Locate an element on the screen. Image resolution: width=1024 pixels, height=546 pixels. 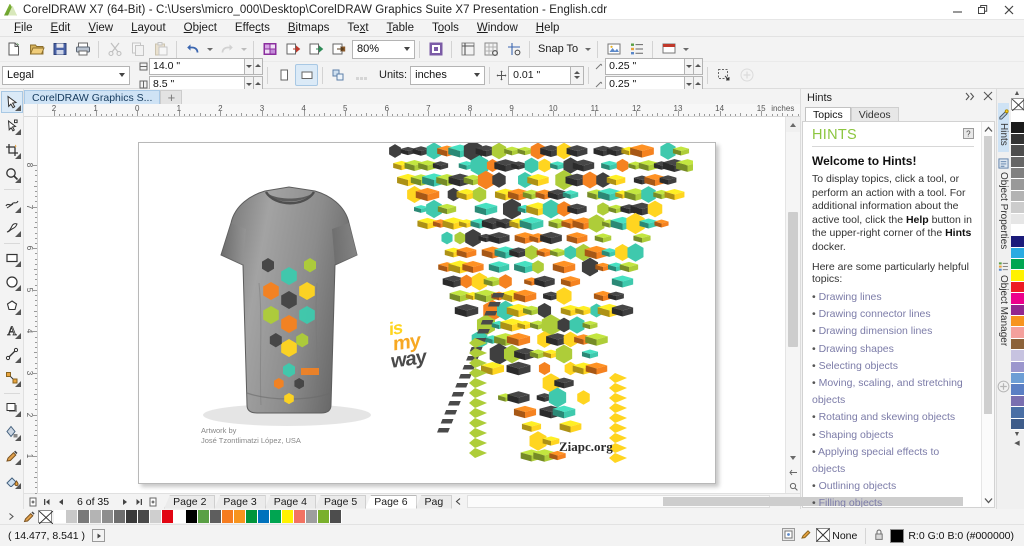
drop-shadow-tool is located at coordinates (12, 408).